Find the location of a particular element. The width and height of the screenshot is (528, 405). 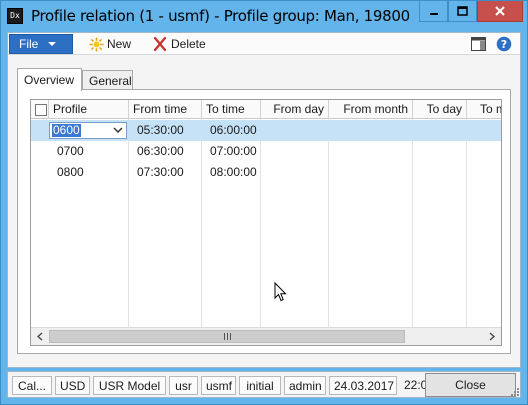

delete-button: Delete is located at coordinates (179, 44).